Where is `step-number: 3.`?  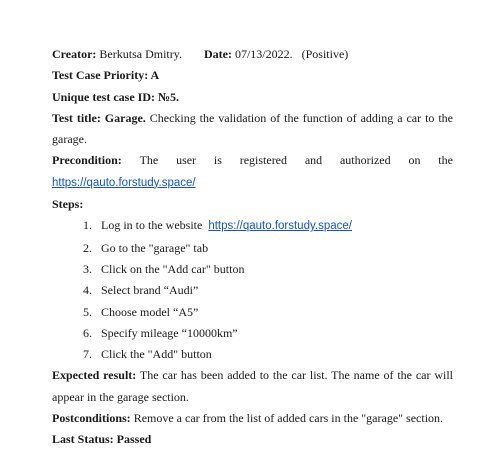
step-number: 3. is located at coordinates (87, 268).